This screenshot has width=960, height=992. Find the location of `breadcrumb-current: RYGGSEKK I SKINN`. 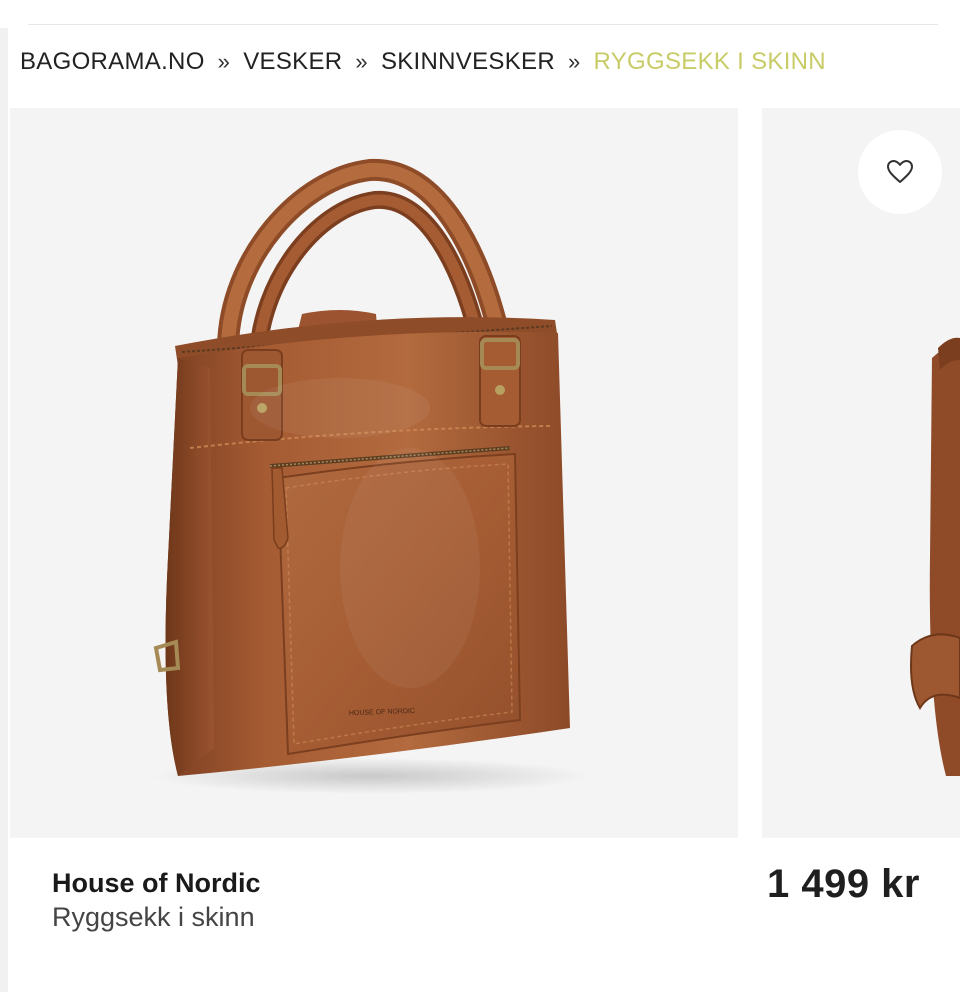

breadcrumb-current: RYGGSEKK I SKINN is located at coordinates (709, 61).